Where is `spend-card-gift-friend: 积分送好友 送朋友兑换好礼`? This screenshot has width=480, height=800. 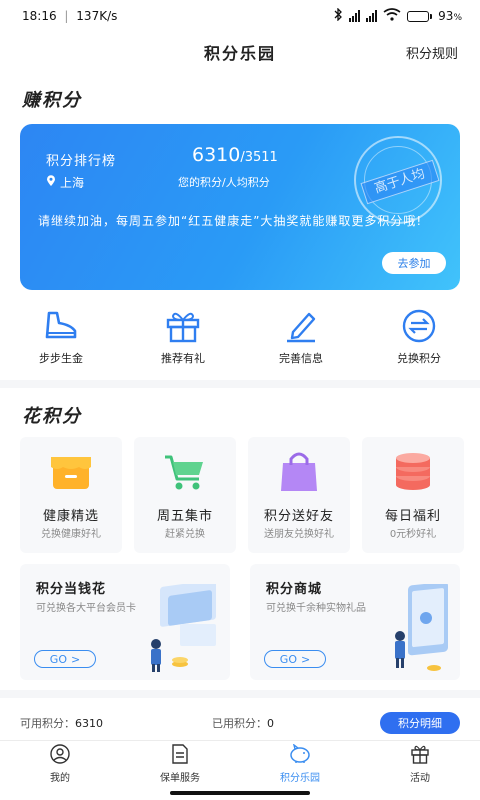 spend-card-gift-friend: 积分送好友 送朋友兑换好礼 is located at coordinates (299, 495).